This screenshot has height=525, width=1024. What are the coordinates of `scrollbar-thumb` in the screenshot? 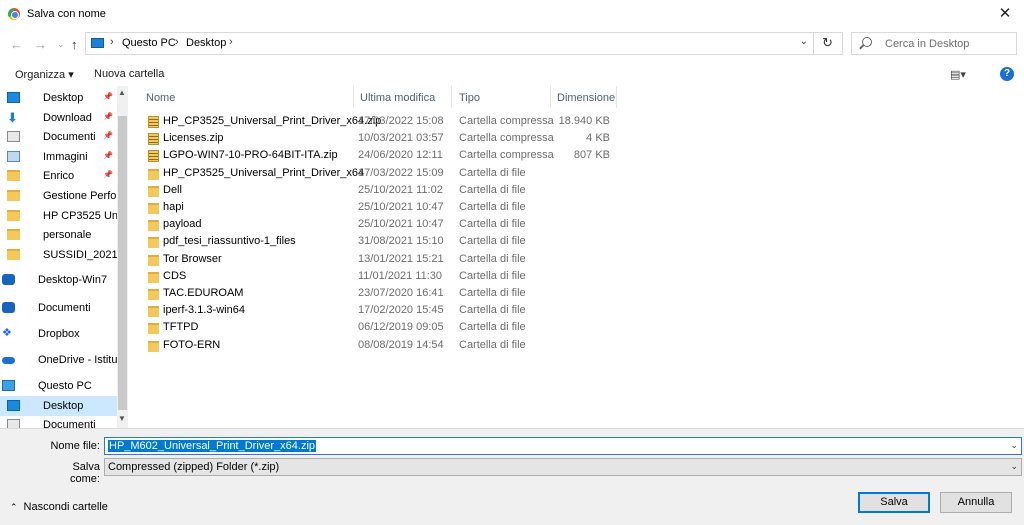 It's located at (122, 263).